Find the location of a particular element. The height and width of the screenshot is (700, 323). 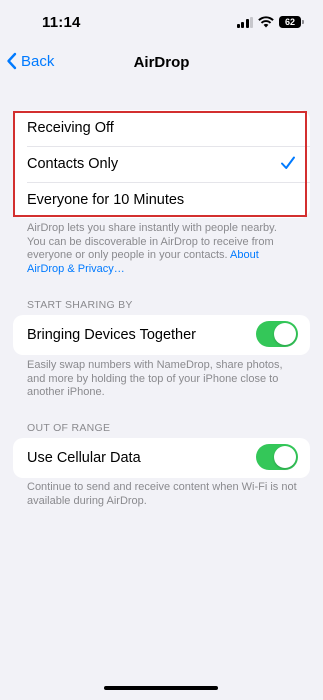

option-label: Everyone for 10 Minutes is located at coordinates (106, 200).